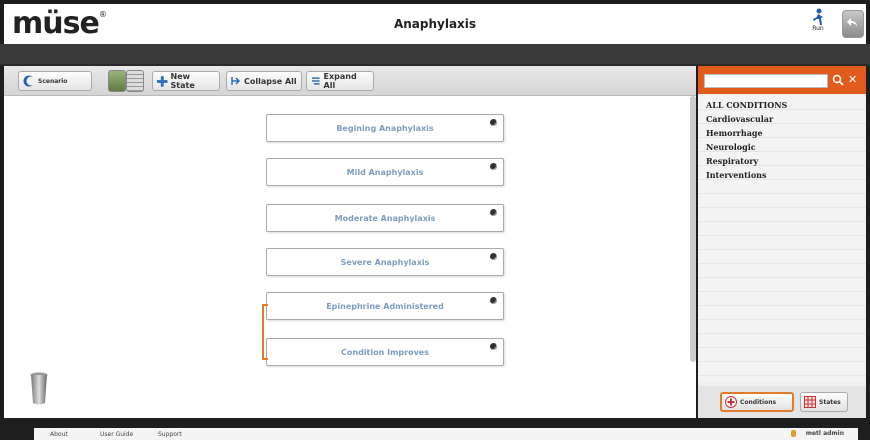 This screenshot has height=440, width=870. Describe the element at coordinates (29, 81) in the screenshot. I see `moon-icon` at that location.